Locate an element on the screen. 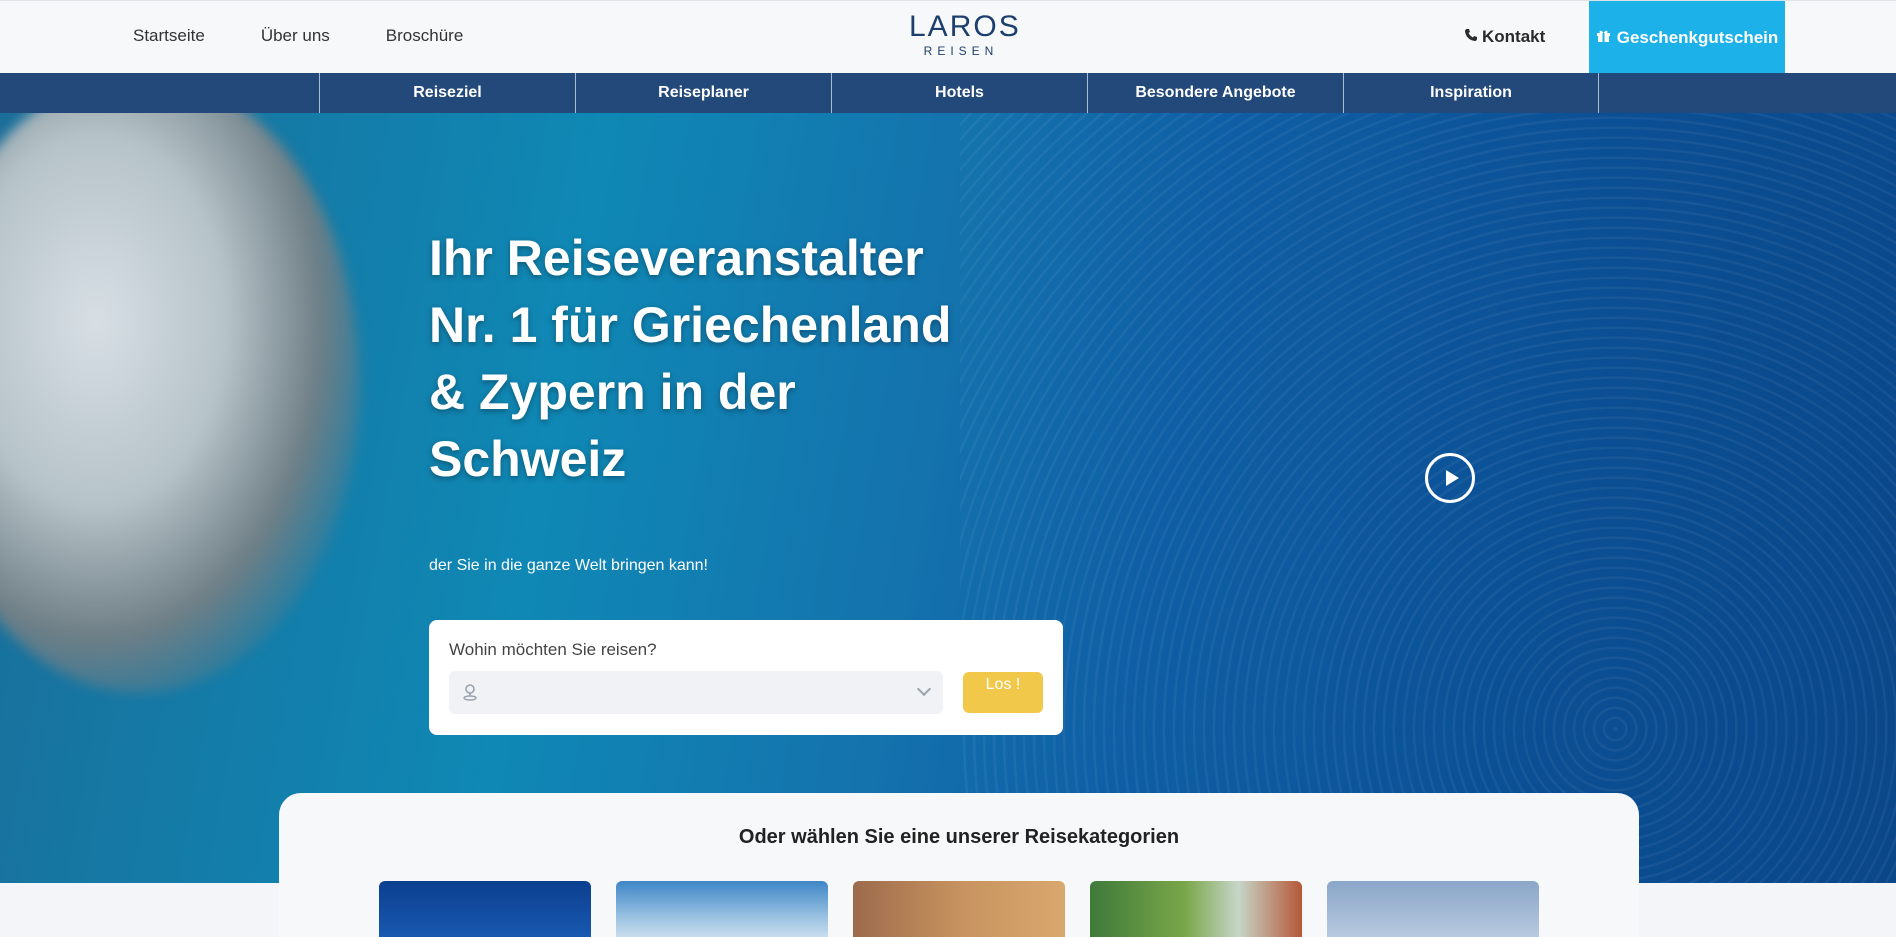 The height and width of the screenshot is (937, 1896). destination-search: Wohin möchten Sie reisen? Los ! is located at coordinates (746, 677).